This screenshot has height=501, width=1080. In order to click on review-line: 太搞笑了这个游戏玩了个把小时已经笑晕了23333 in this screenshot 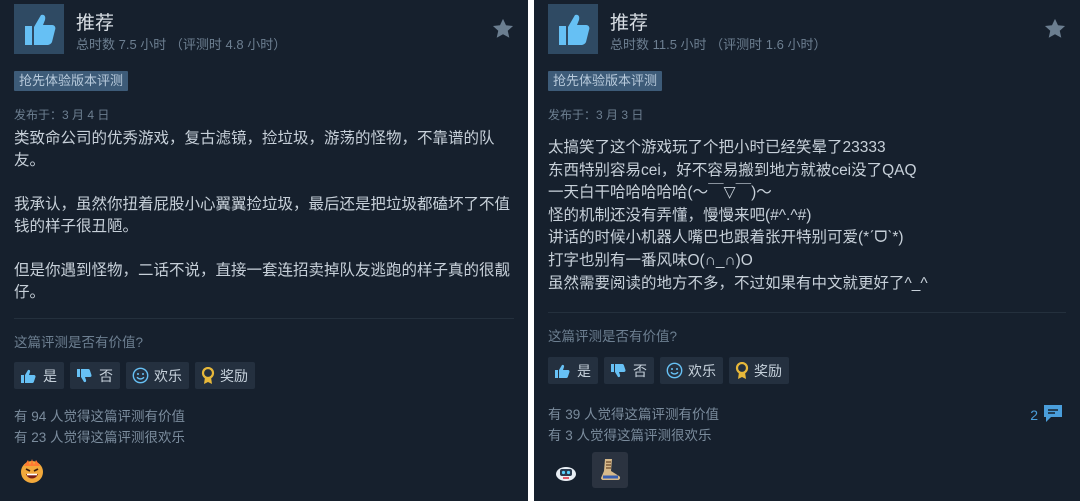, I will do `click(717, 147)`.